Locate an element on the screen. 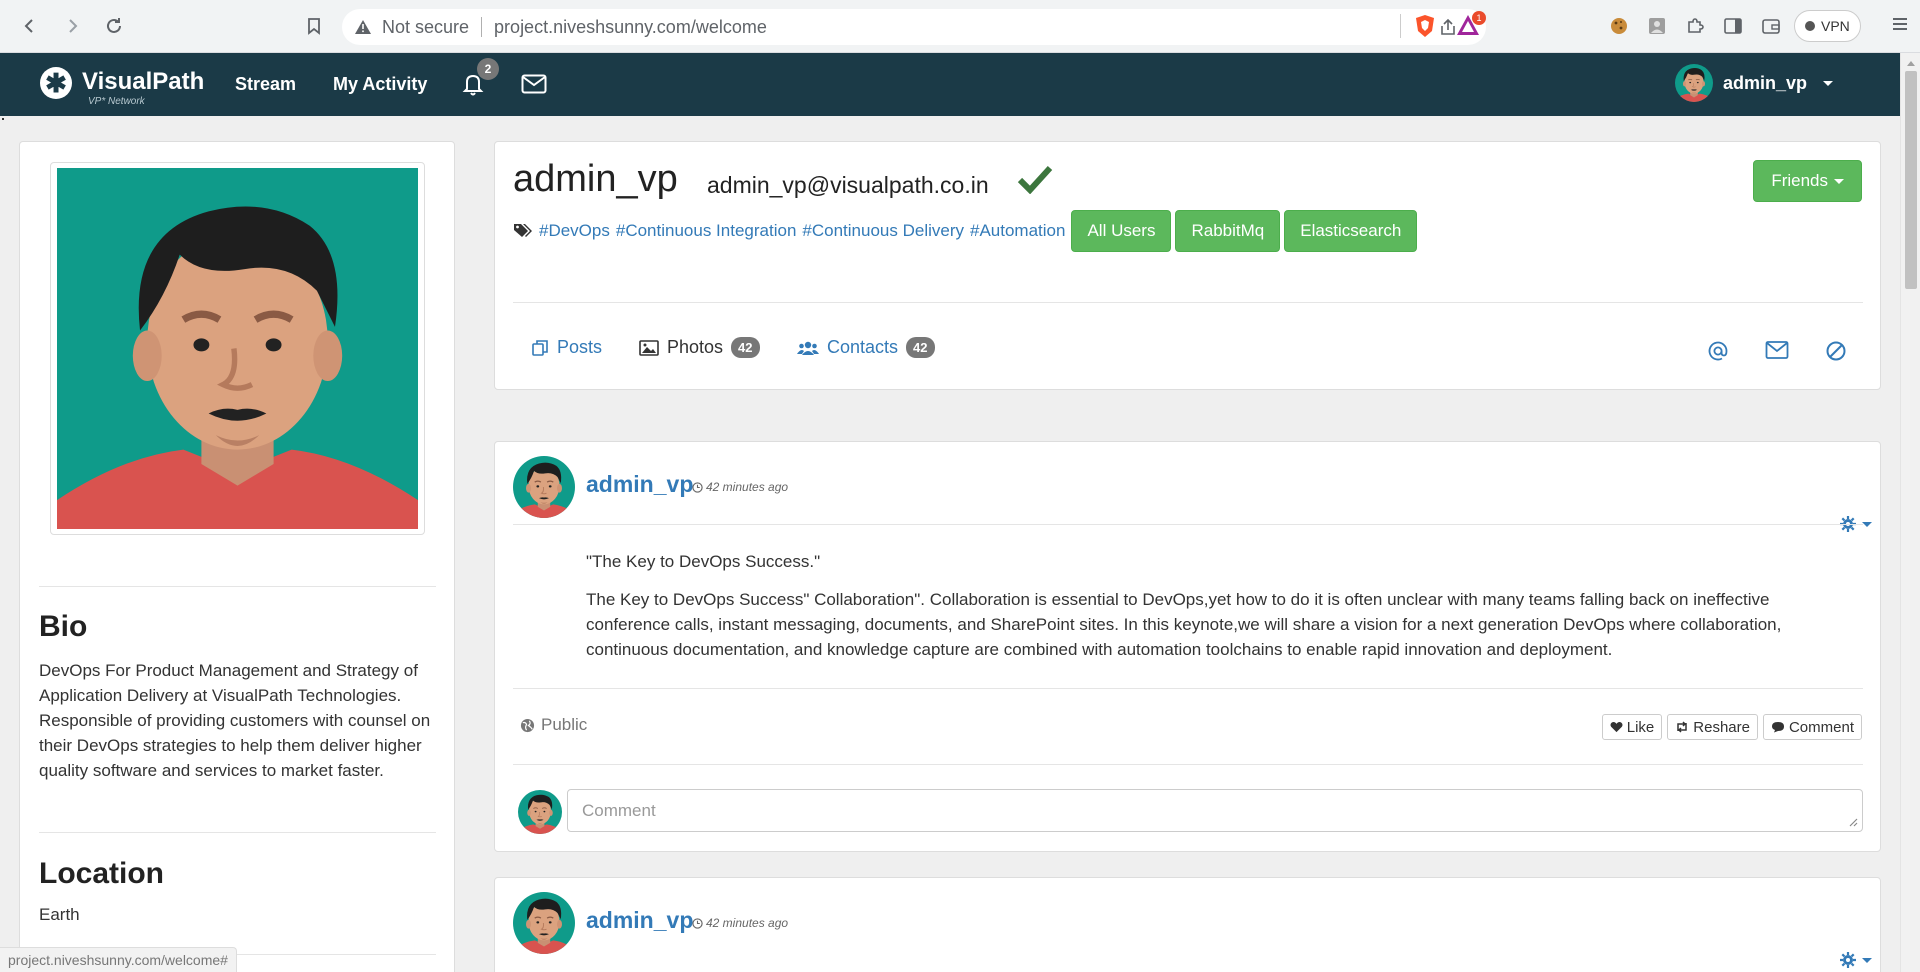 The image size is (1920, 972). rewards-badge: 1 is located at coordinates (1479, 18).